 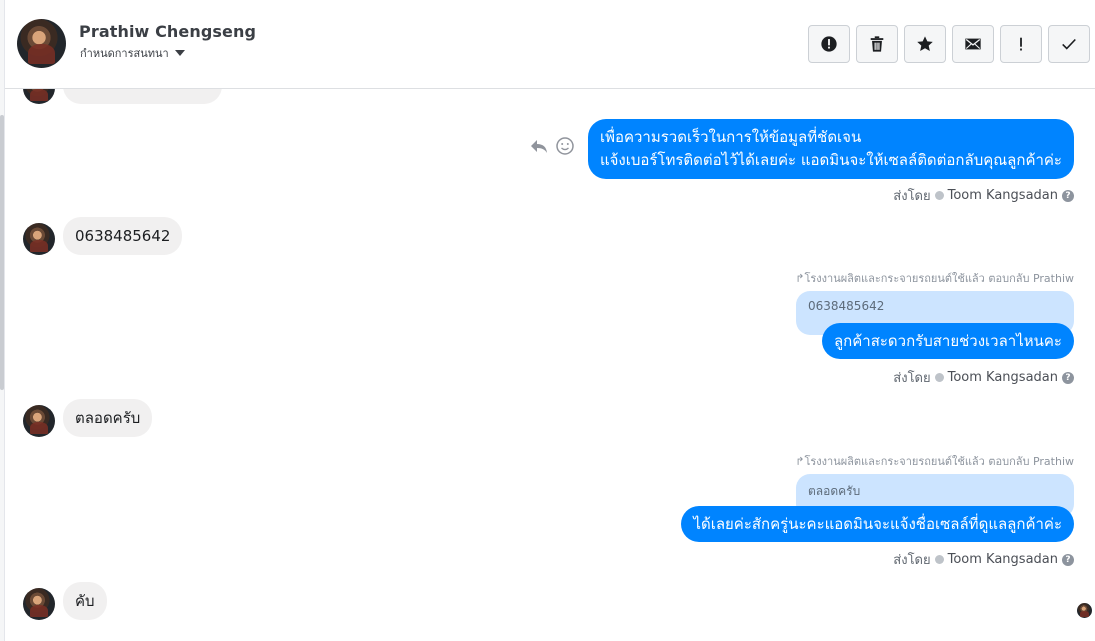 What do you see at coordinates (947, 341) in the screenshot?
I see `outgoing-message-bubble: ลูกค้าสะดวกรับสายช่วงเวลาไหนคะ` at bounding box center [947, 341].